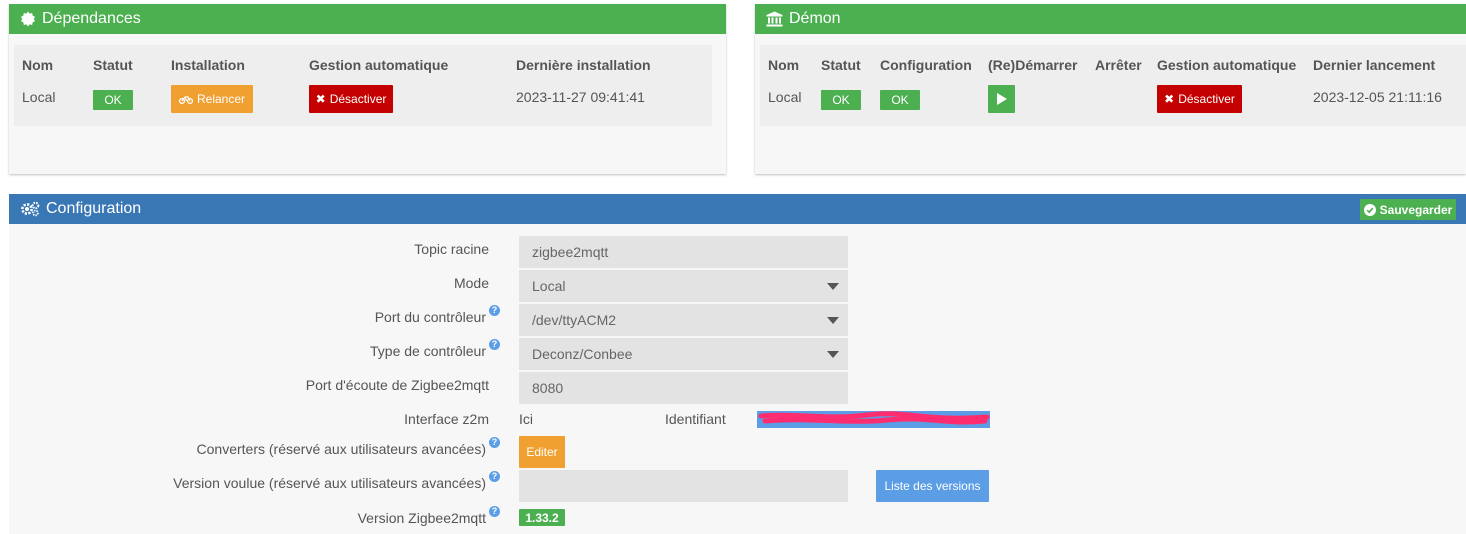 Image resolution: width=1466 pixels, height=534 pixels. What do you see at coordinates (683, 388) in the screenshot?
I see `listen-port-input: 8080` at bounding box center [683, 388].